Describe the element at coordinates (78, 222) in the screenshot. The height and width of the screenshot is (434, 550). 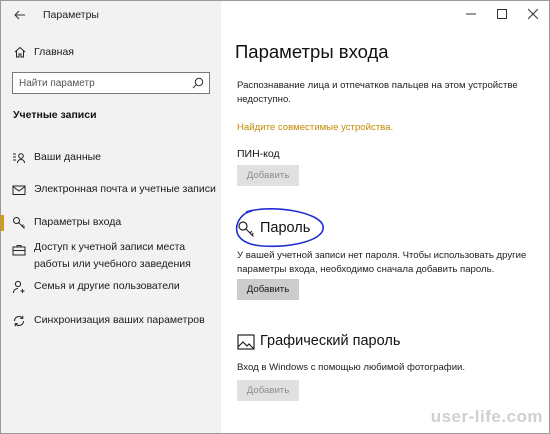
I see `sidebar-item-label: Параметры входа` at that location.